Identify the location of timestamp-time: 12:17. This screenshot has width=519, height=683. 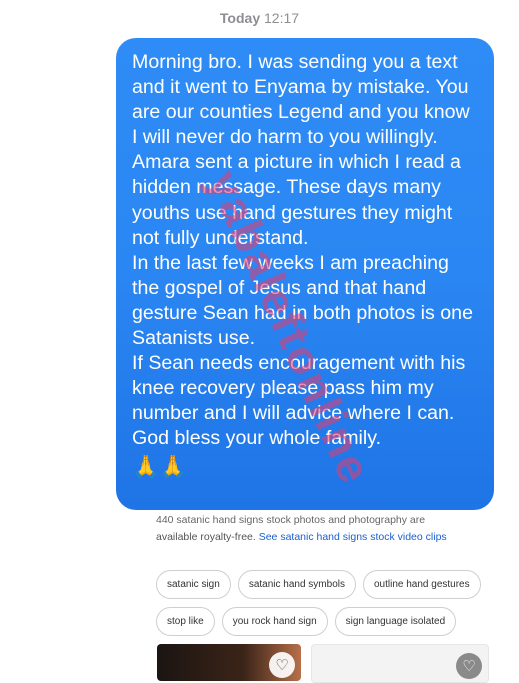
(282, 18).